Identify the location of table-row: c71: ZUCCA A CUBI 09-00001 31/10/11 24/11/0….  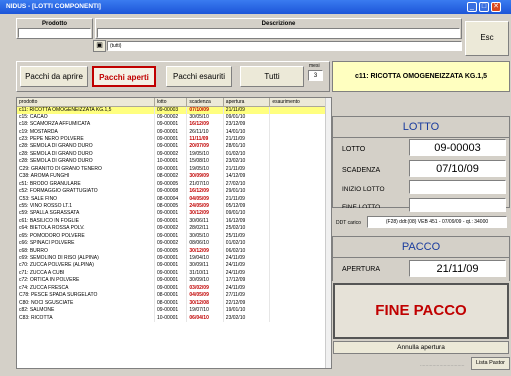
(174, 273).